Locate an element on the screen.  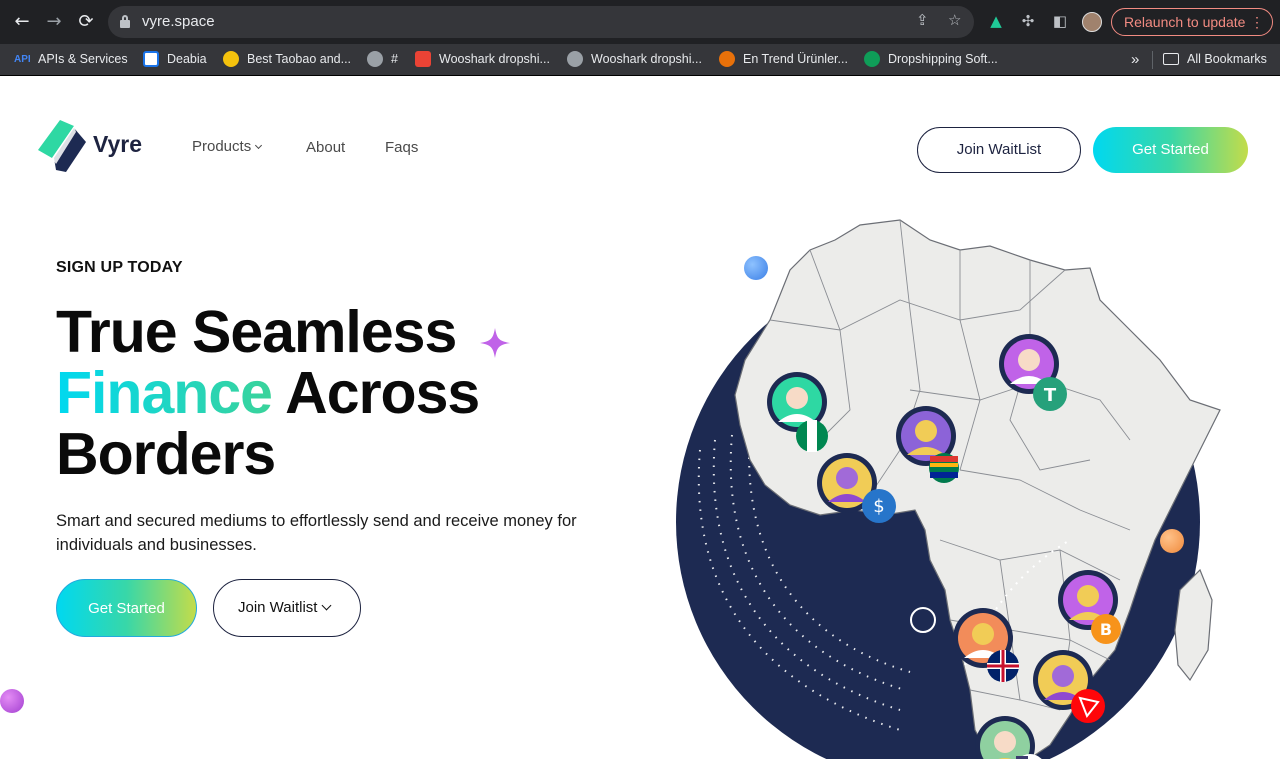
headline-line-1: True Seamless is located at coordinates (256, 332).